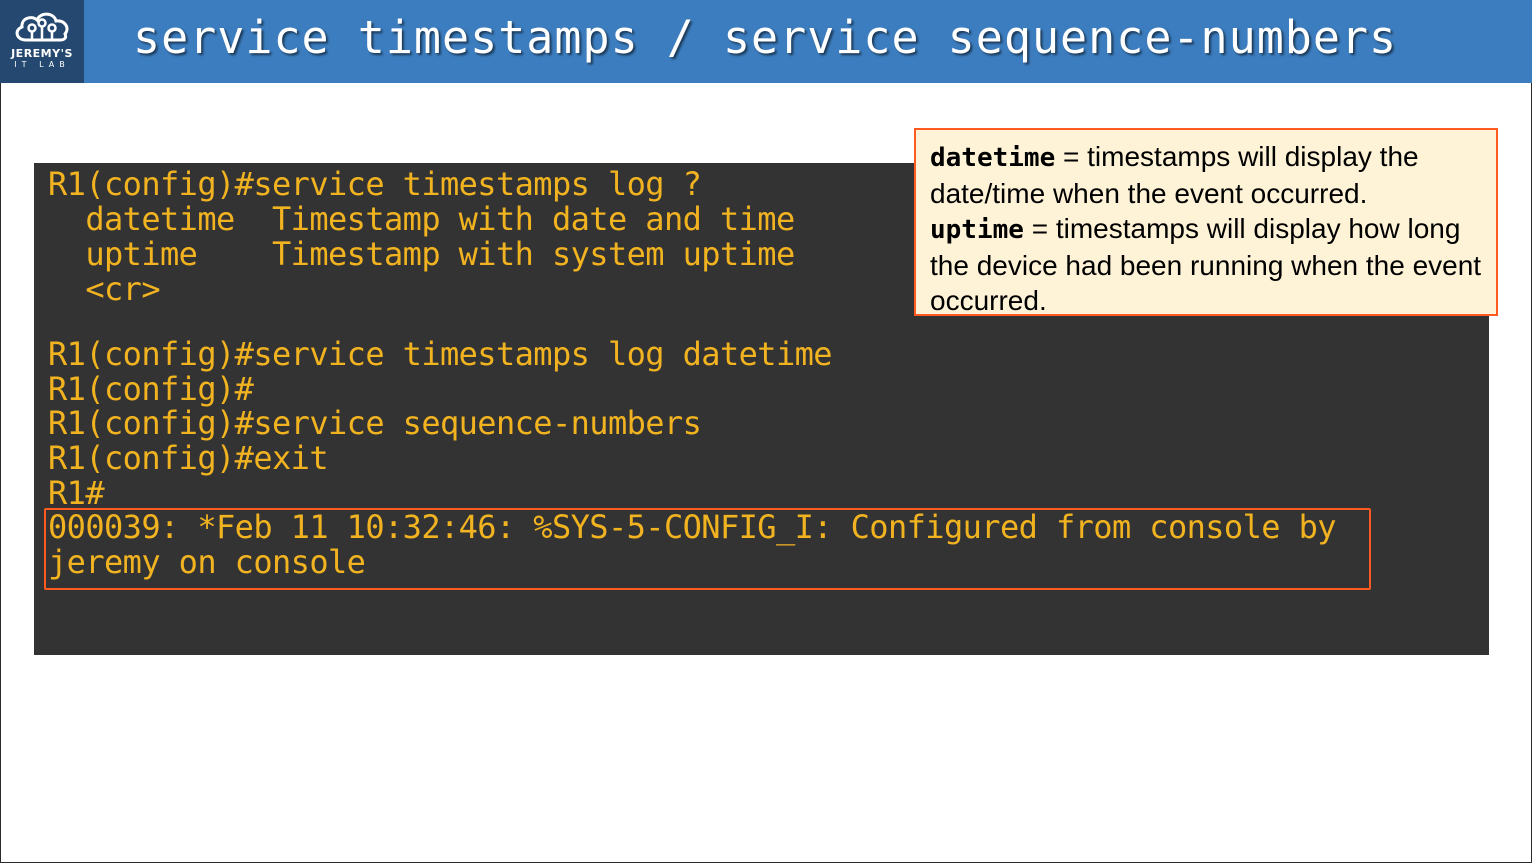 The height and width of the screenshot is (863, 1532). I want to click on terminal-line: R1#, so click(76, 493).